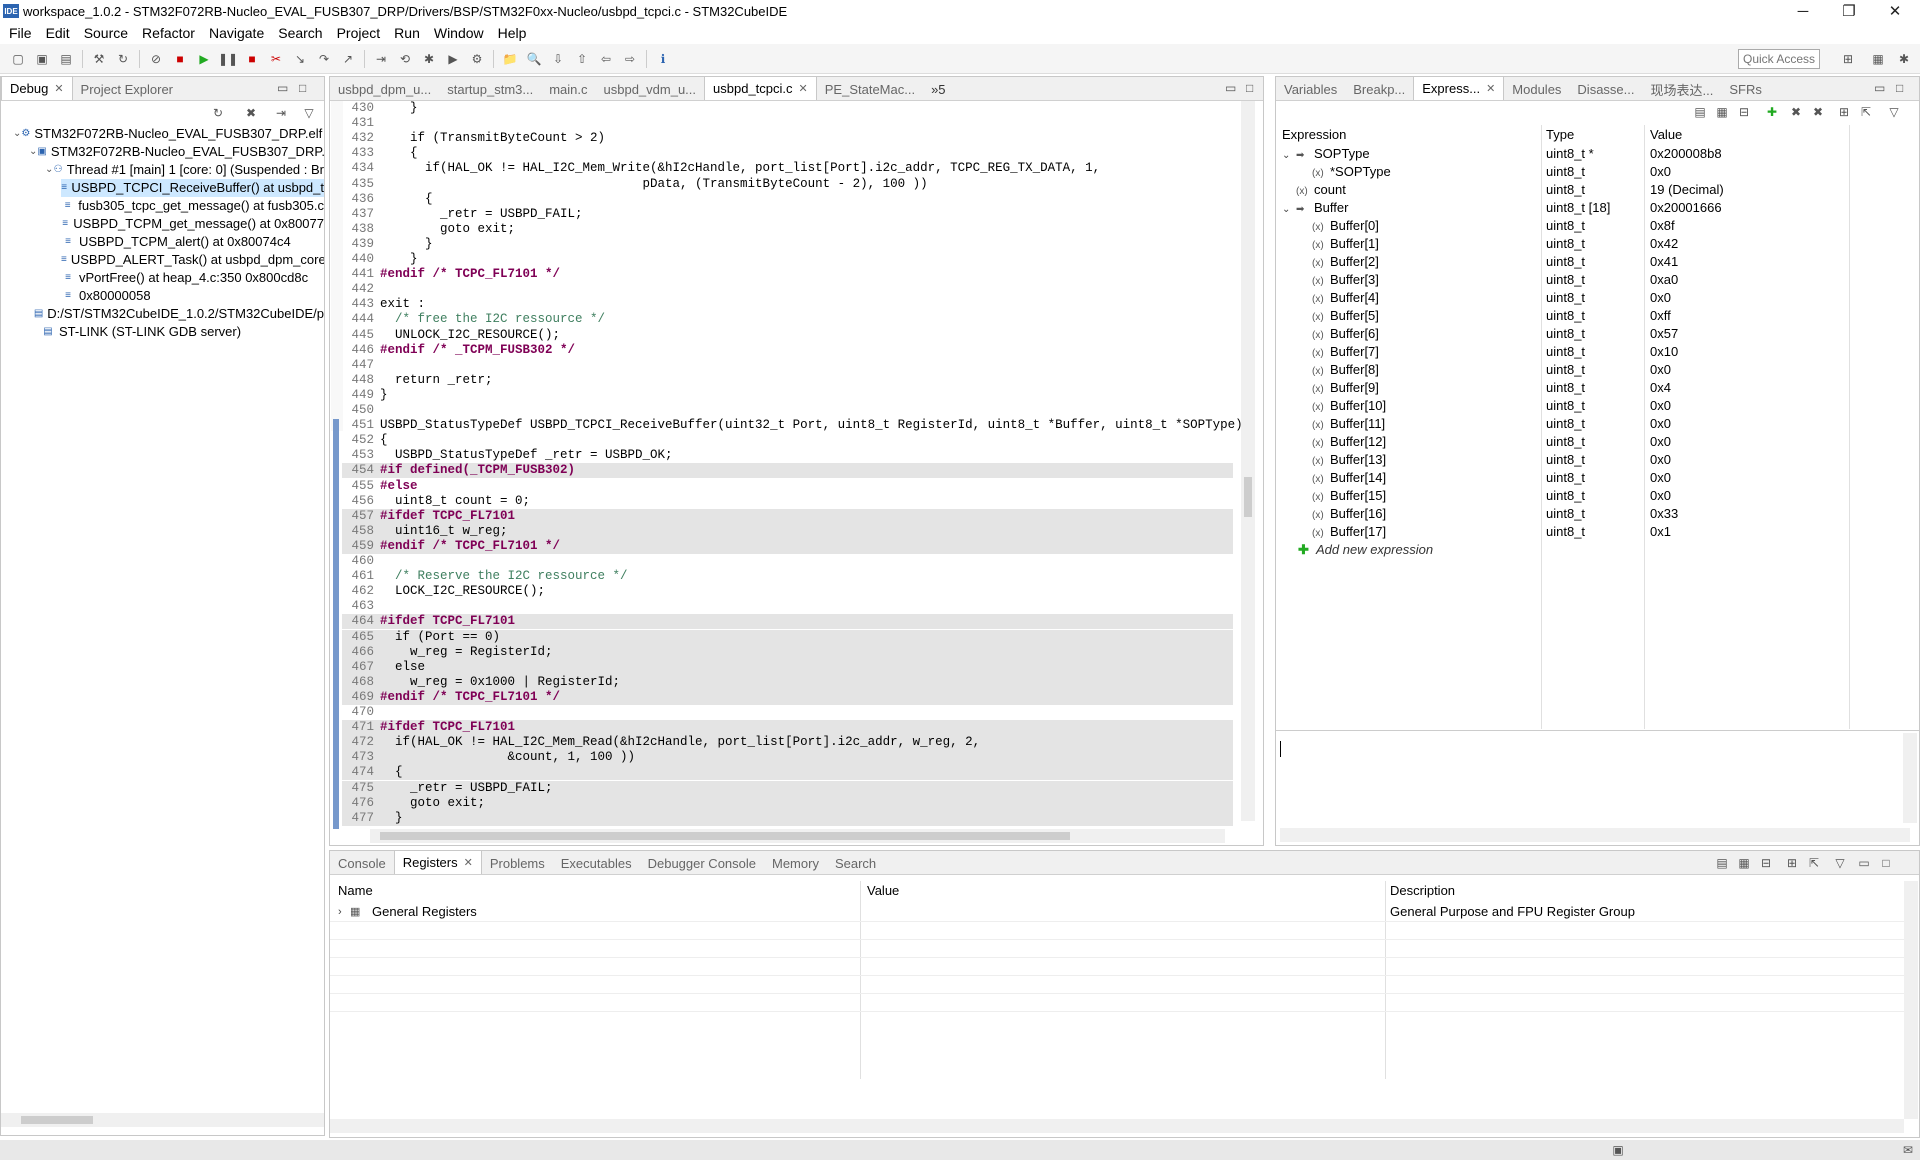  What do you see at coordinates (512, 33) in the screenshot?
I see `menu-help: Help` at bounding box center [512, 33].